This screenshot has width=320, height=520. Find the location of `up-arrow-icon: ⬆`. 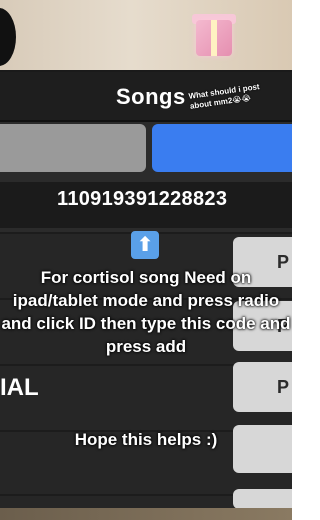

up-arrow-icon: ⬆ is located at coordinates (145, 245).